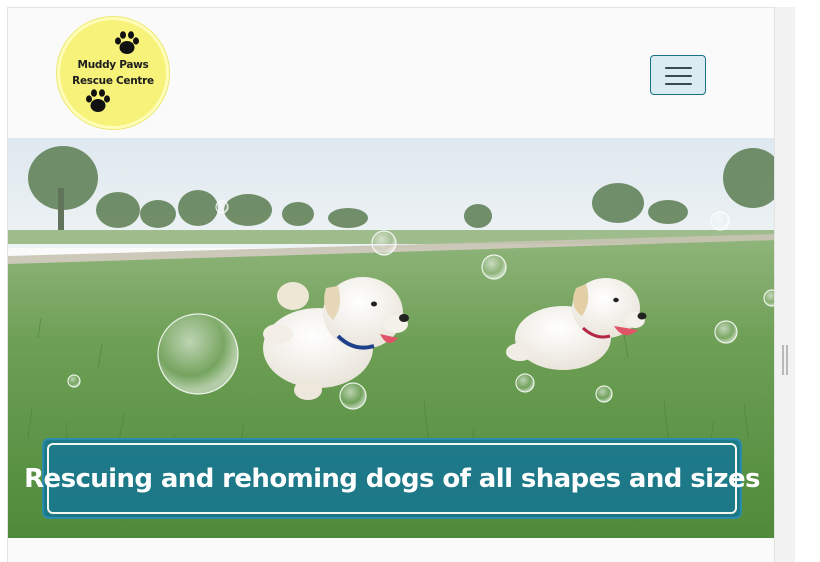 Image resolution: width=820 pixels, height=562 pixels. Describe the element at coordinates (678, 68) in the screenshot. I see `hamburger-menu-icon` at that location.